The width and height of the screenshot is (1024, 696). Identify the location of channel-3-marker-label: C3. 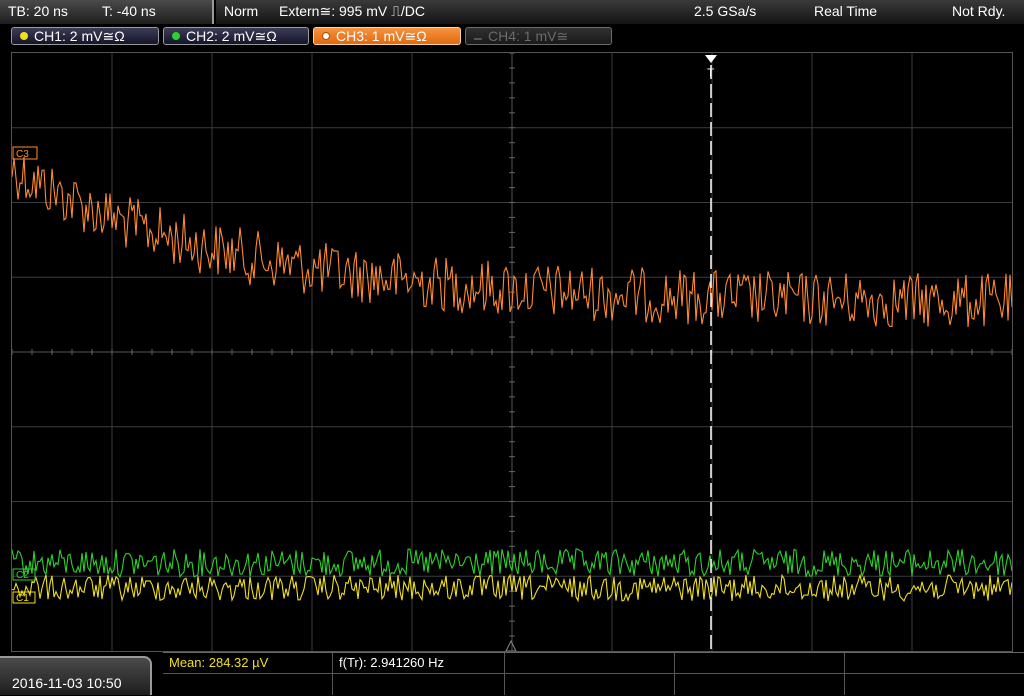
(22, 154).